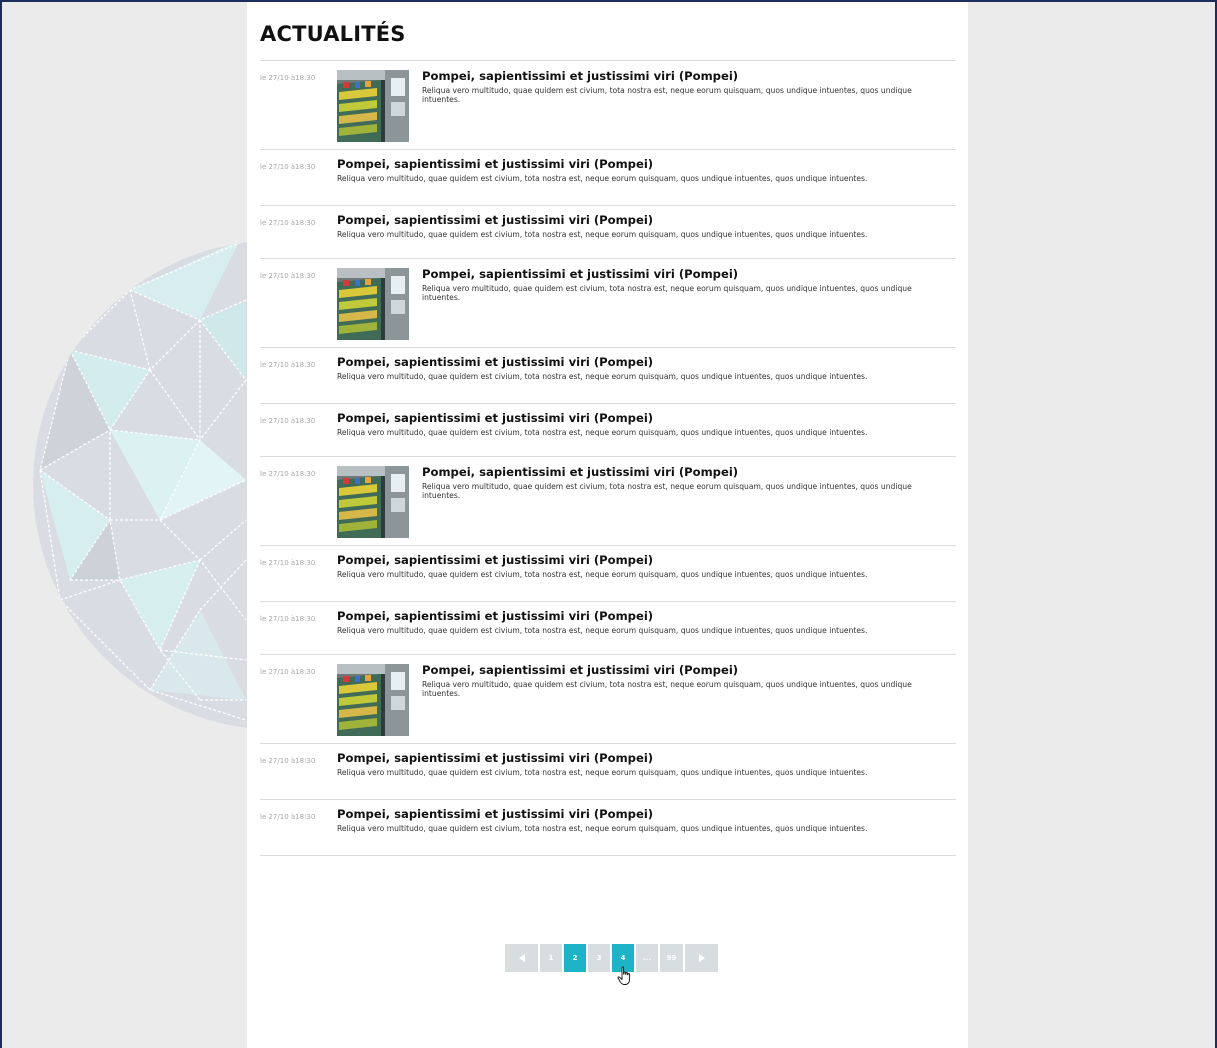  I want to click on pagination-page-99: 99, so click(671, 958).